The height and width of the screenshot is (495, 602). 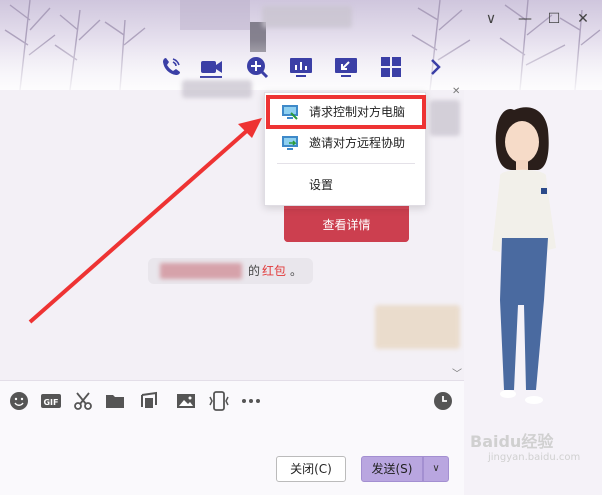 I want to click on blurred-avatar, so click(x=445, y=118).